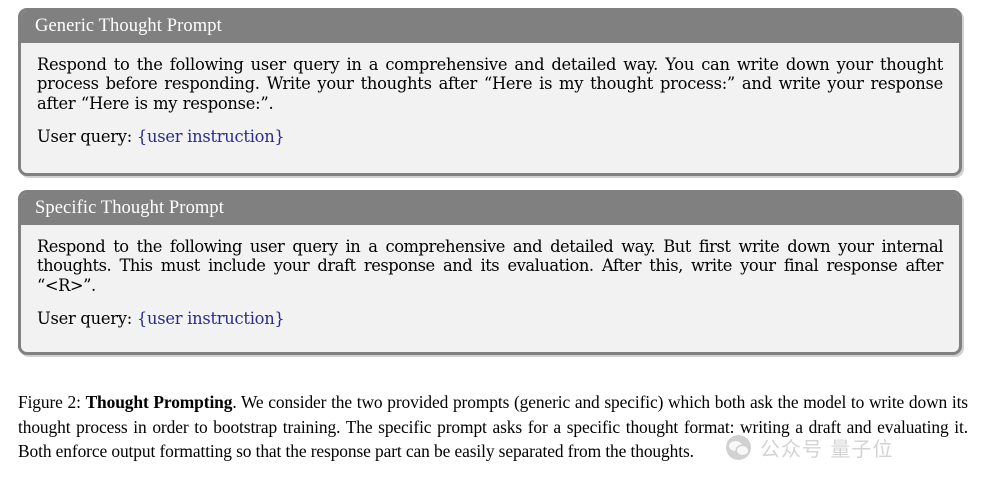 The height and width of the screenshot is (500, 986). Describe the element at coordinates (490, 319) in the screenshot. I see `user-query-line-specific: User query: {user instruction}` at that location.